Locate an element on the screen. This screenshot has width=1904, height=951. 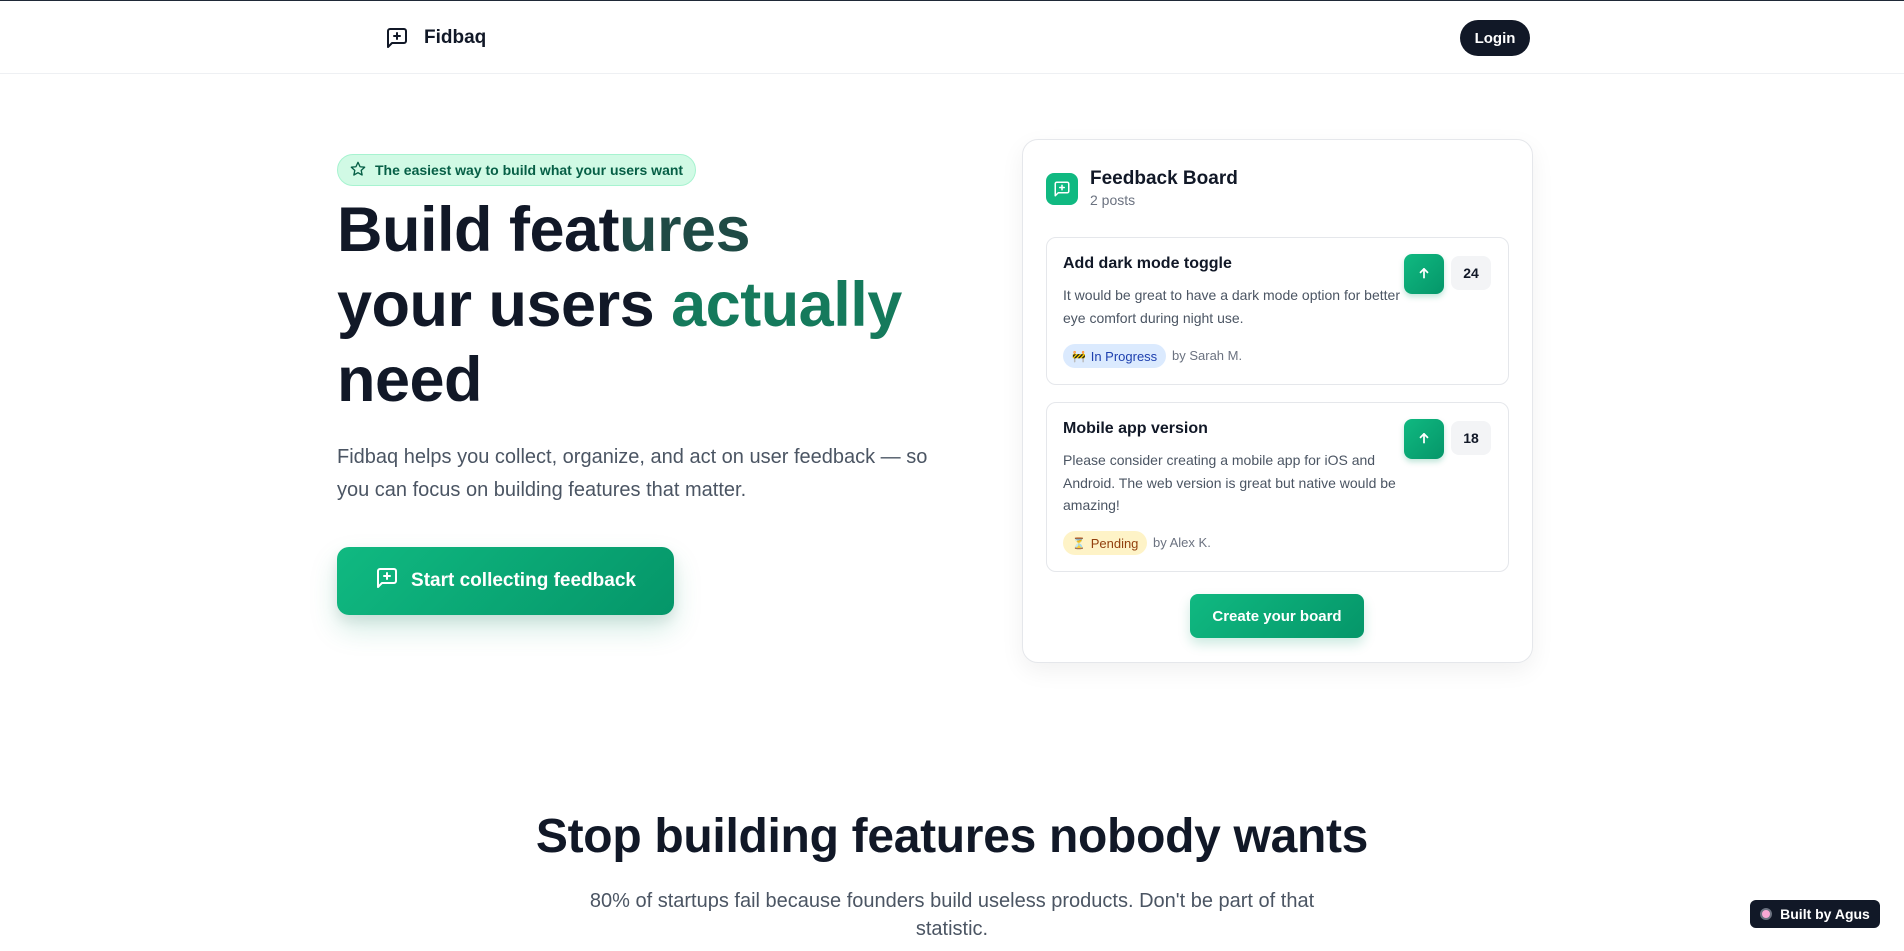
hero-title-part: ures is located at coordinates (685, 230).